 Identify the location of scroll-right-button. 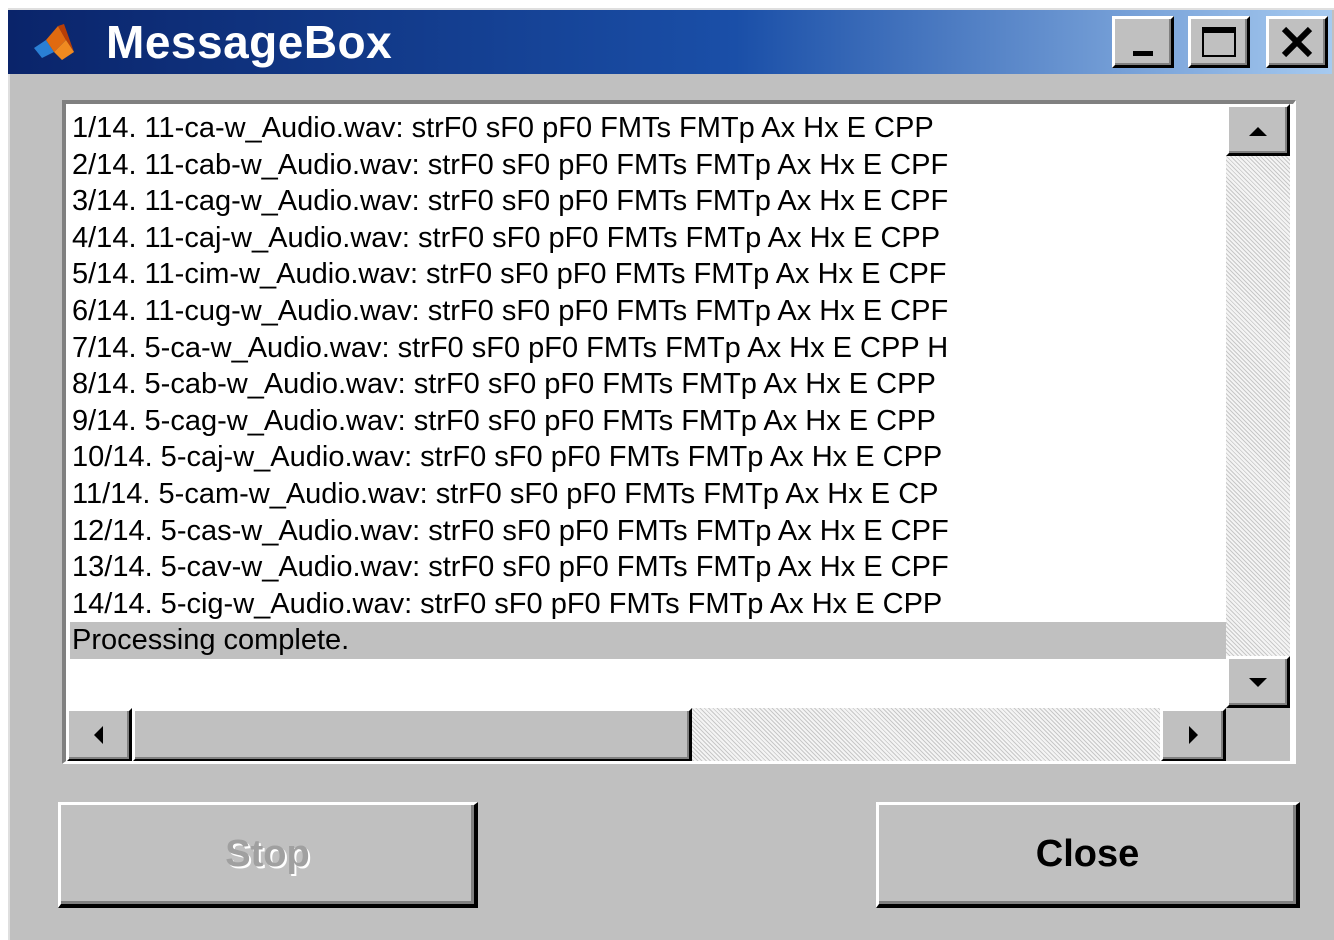
(1193, 734).